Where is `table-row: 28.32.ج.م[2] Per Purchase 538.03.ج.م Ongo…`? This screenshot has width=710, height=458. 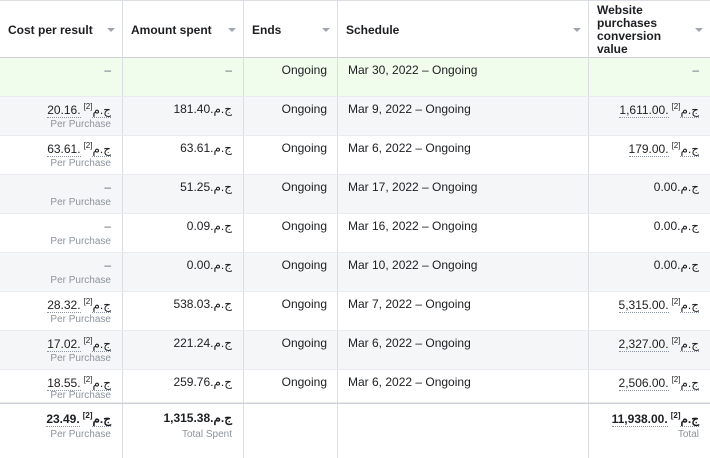
table-row: 28.32.ج.م[2] Per Purchase 538.03.ج.م Ongo… is located at coordinates (355, 311).